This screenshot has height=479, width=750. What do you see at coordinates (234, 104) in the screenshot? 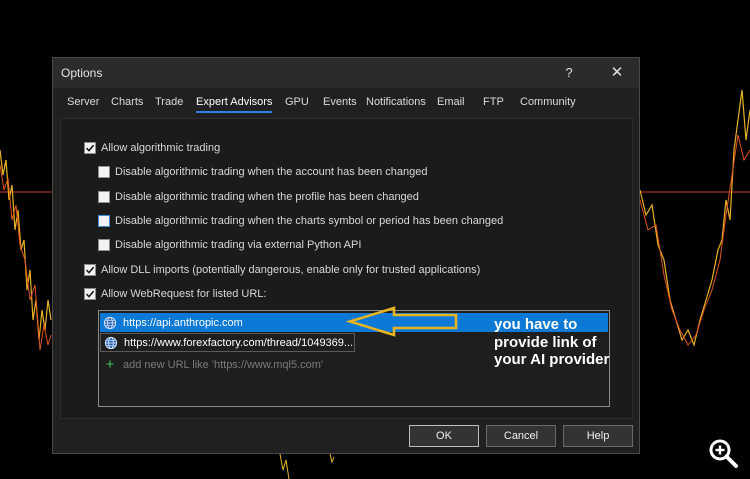
I see `tab-expert-advisors: Expert Advisors` at bounding box center [234, 104].